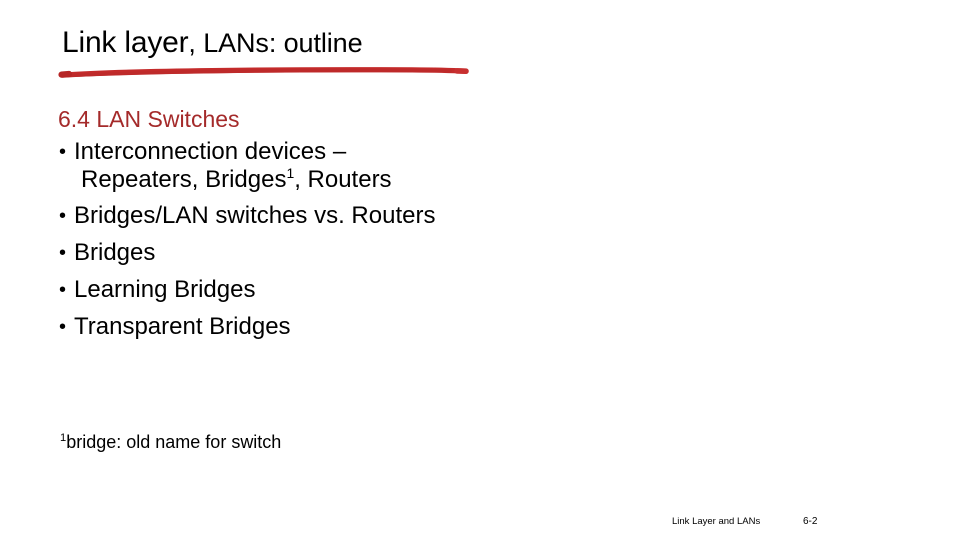 The height and width of the screenshot is (540, 960). I want to click on list-item-text-line2-suffix: , Routers, so click(343, 179).